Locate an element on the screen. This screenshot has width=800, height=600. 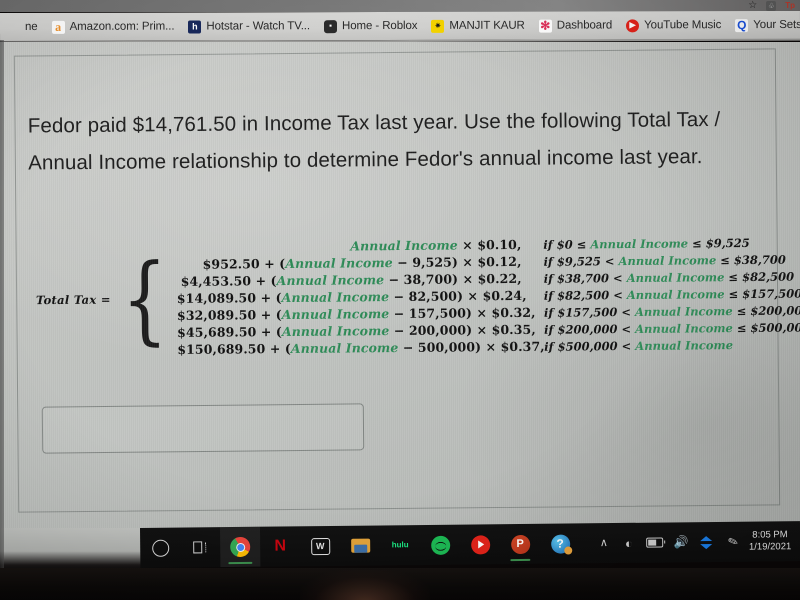
bookmark-item-quizlet: Q Your Sets | Quizle is located at coordinates (764, 25).